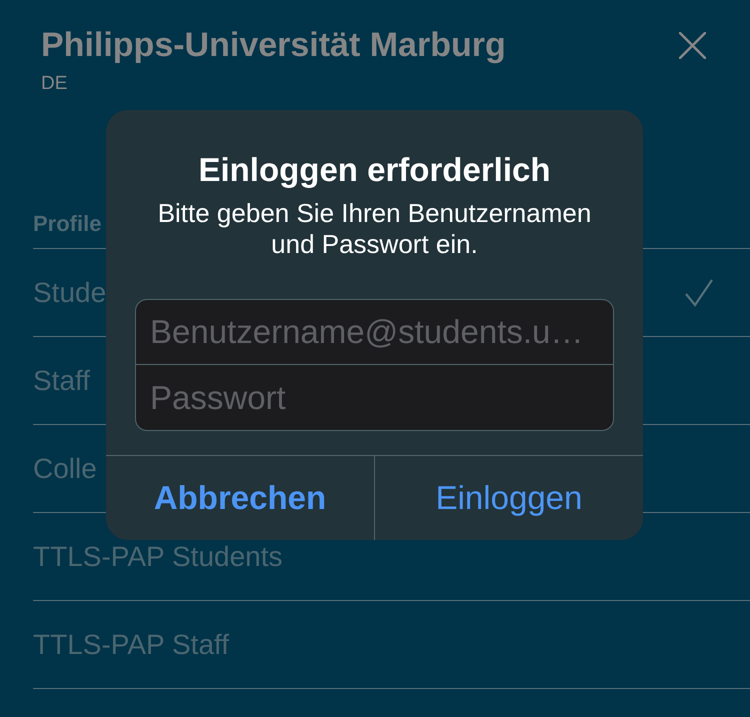 This screenshot has height=717, width=750. Describe the element at coordinates (61, 380) in the screenshot. I see `profile-item: Staff` at that location.